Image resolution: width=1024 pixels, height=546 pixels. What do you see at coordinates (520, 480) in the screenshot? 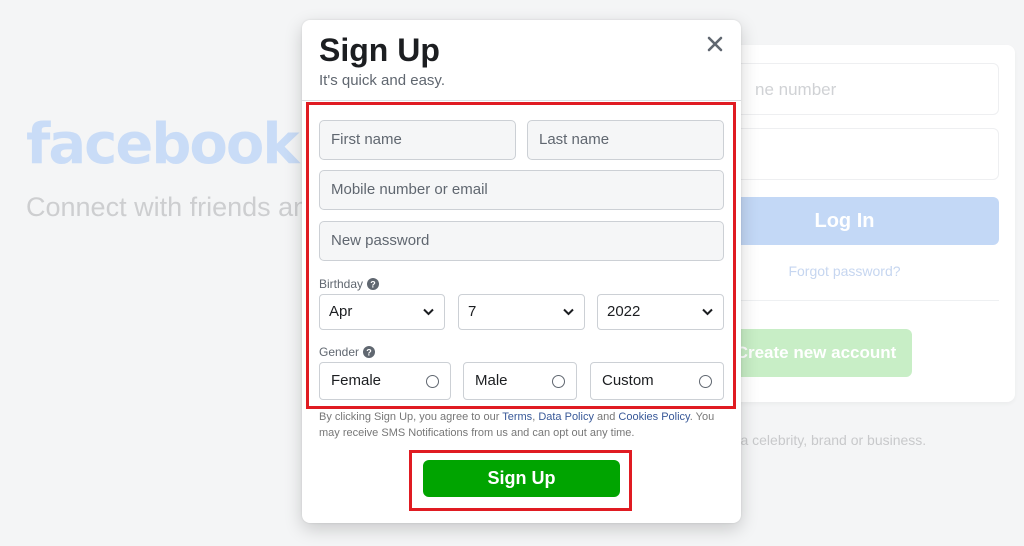
I see `button-highlight-box` at bounding box center [520, 480].